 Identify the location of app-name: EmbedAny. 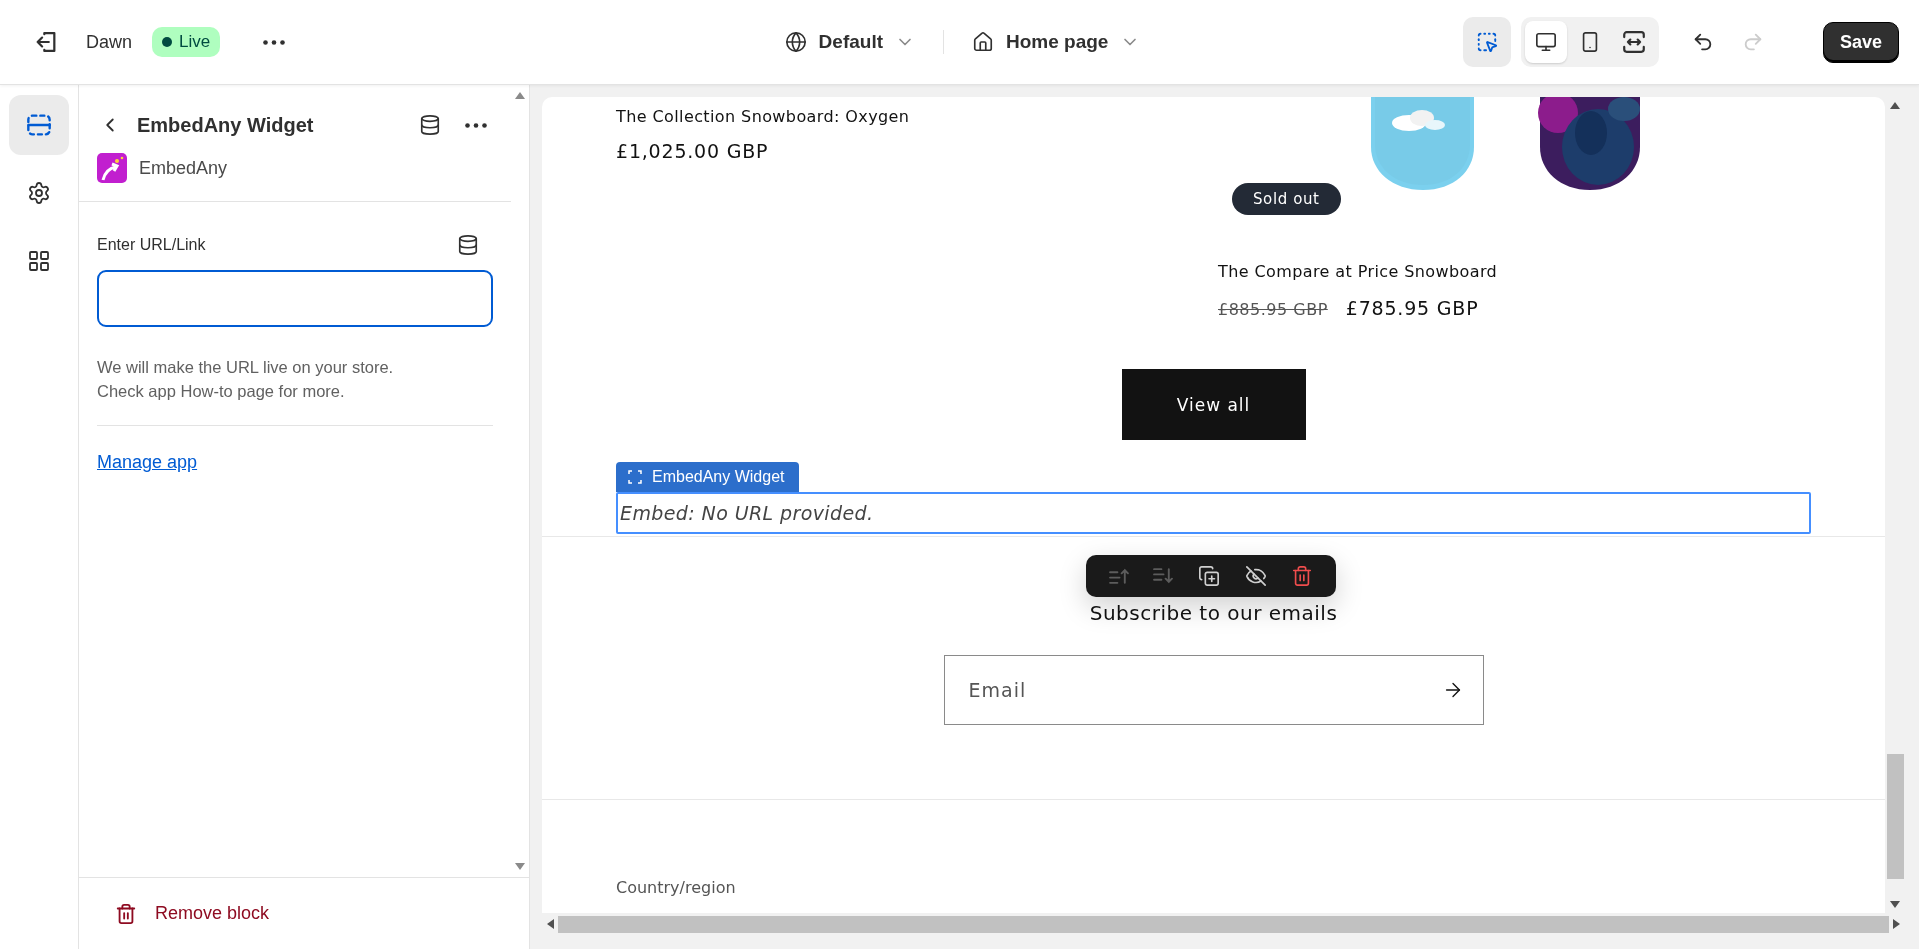
(183, 168).